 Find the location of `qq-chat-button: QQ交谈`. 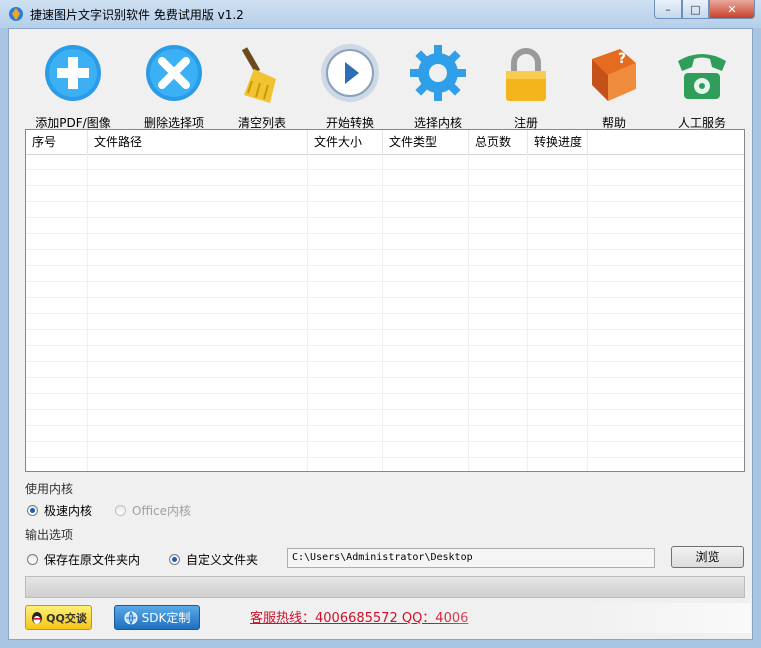

qq-chat-button: QQ交谈 is located at coordinates (58, 617).